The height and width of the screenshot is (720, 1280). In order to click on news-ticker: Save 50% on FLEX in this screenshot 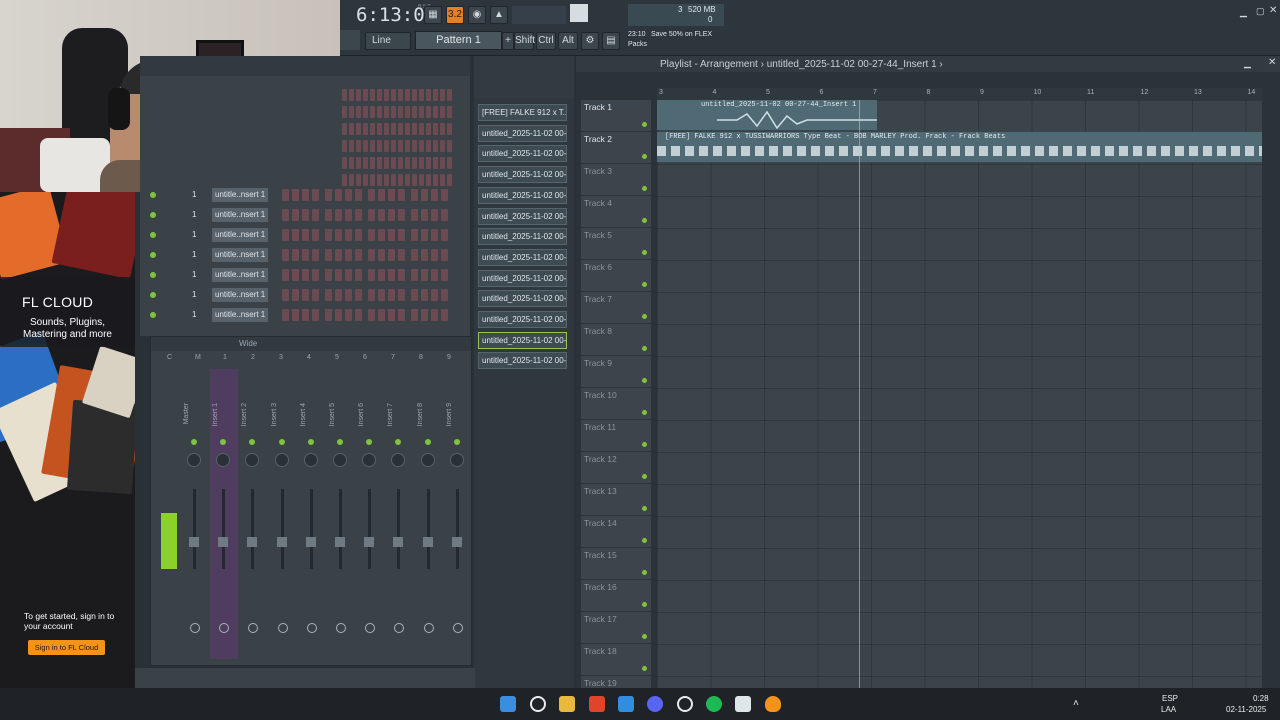, I will do `click(681, 34)`.